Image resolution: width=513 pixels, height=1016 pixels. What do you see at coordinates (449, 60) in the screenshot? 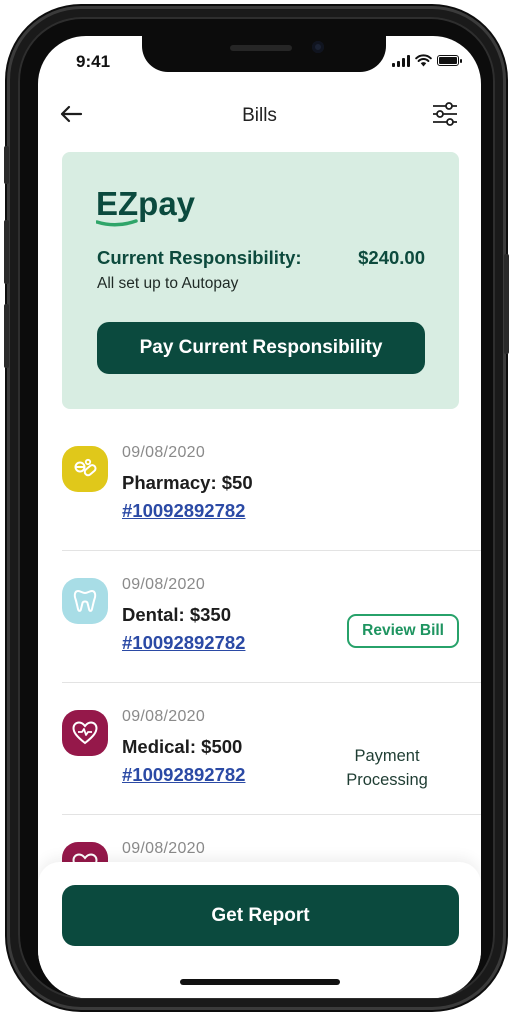
I see `battery-icon` at bounding box center [449, 60].